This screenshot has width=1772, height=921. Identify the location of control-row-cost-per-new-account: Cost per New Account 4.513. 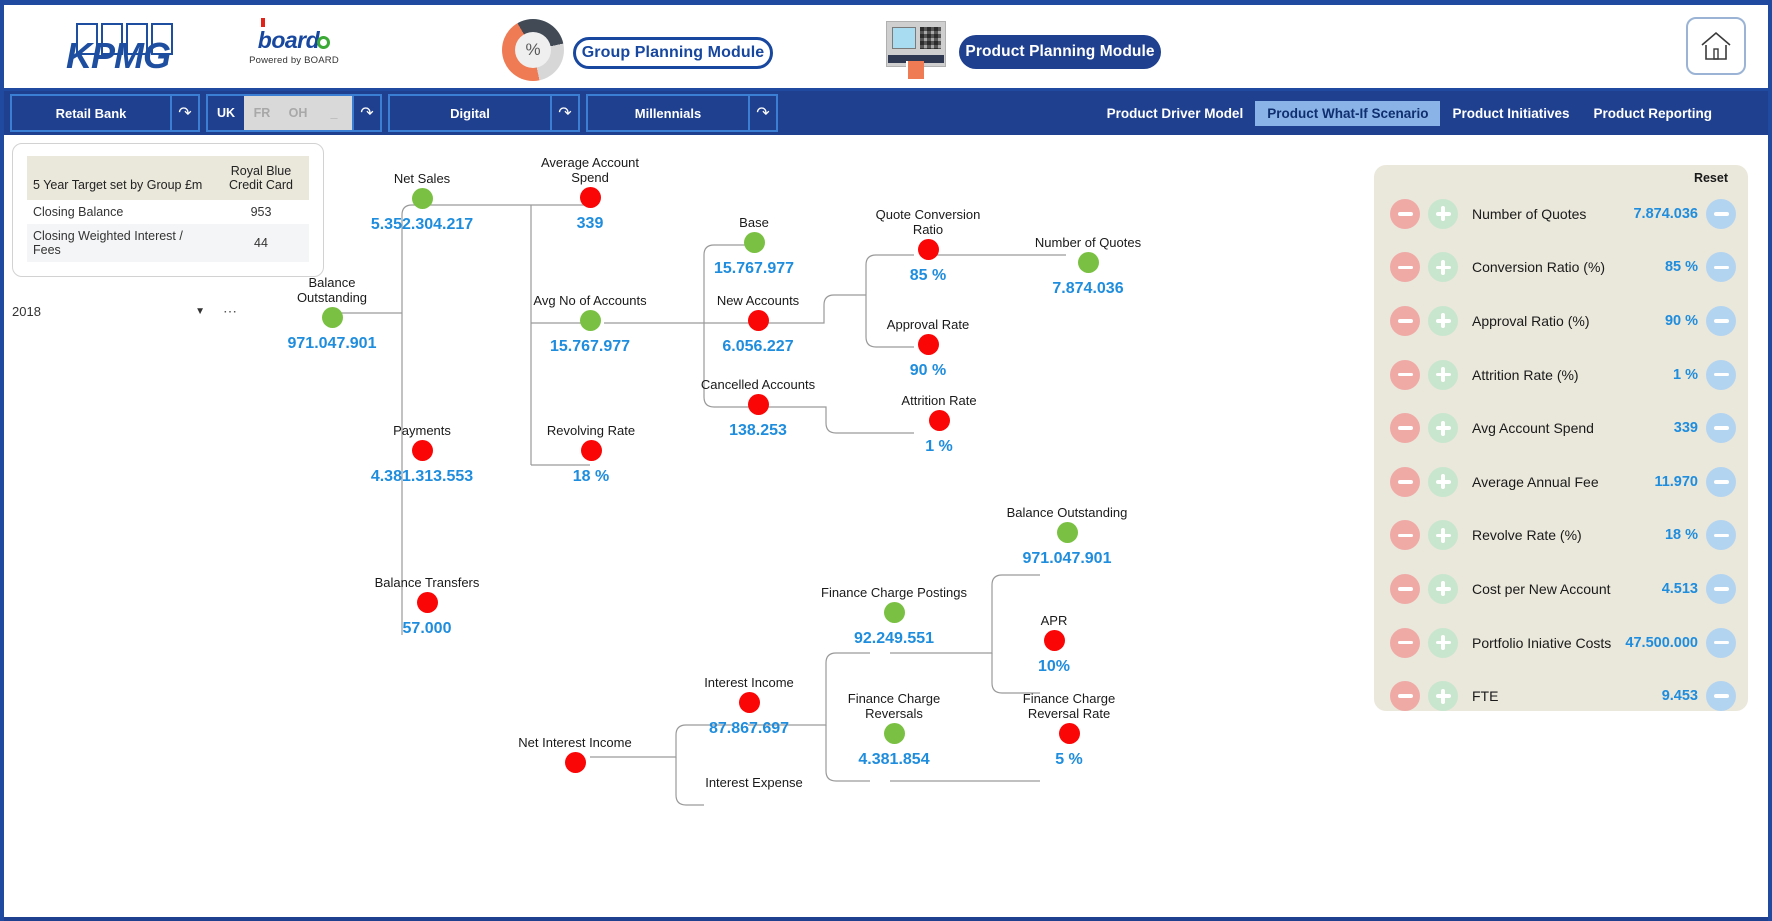
(1563, 589).